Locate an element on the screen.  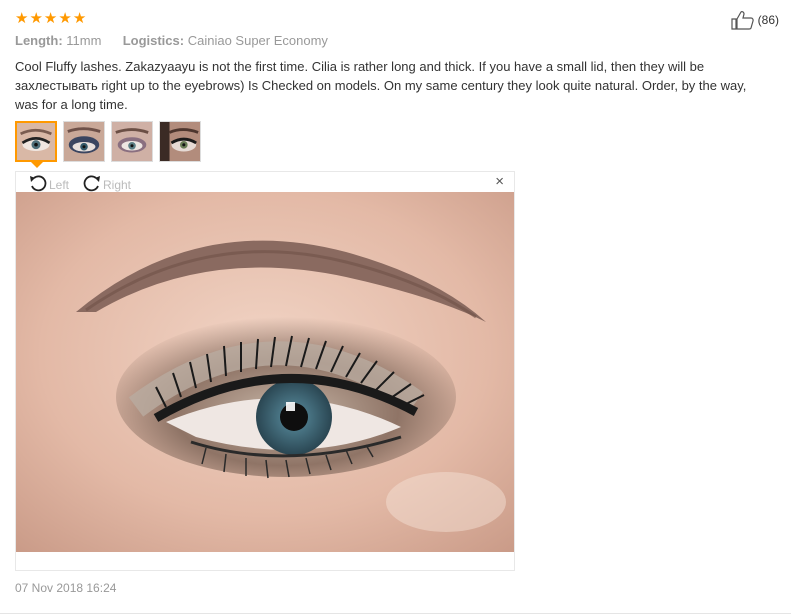
rotate-left-label: Left is located at coordinates (59, 184).